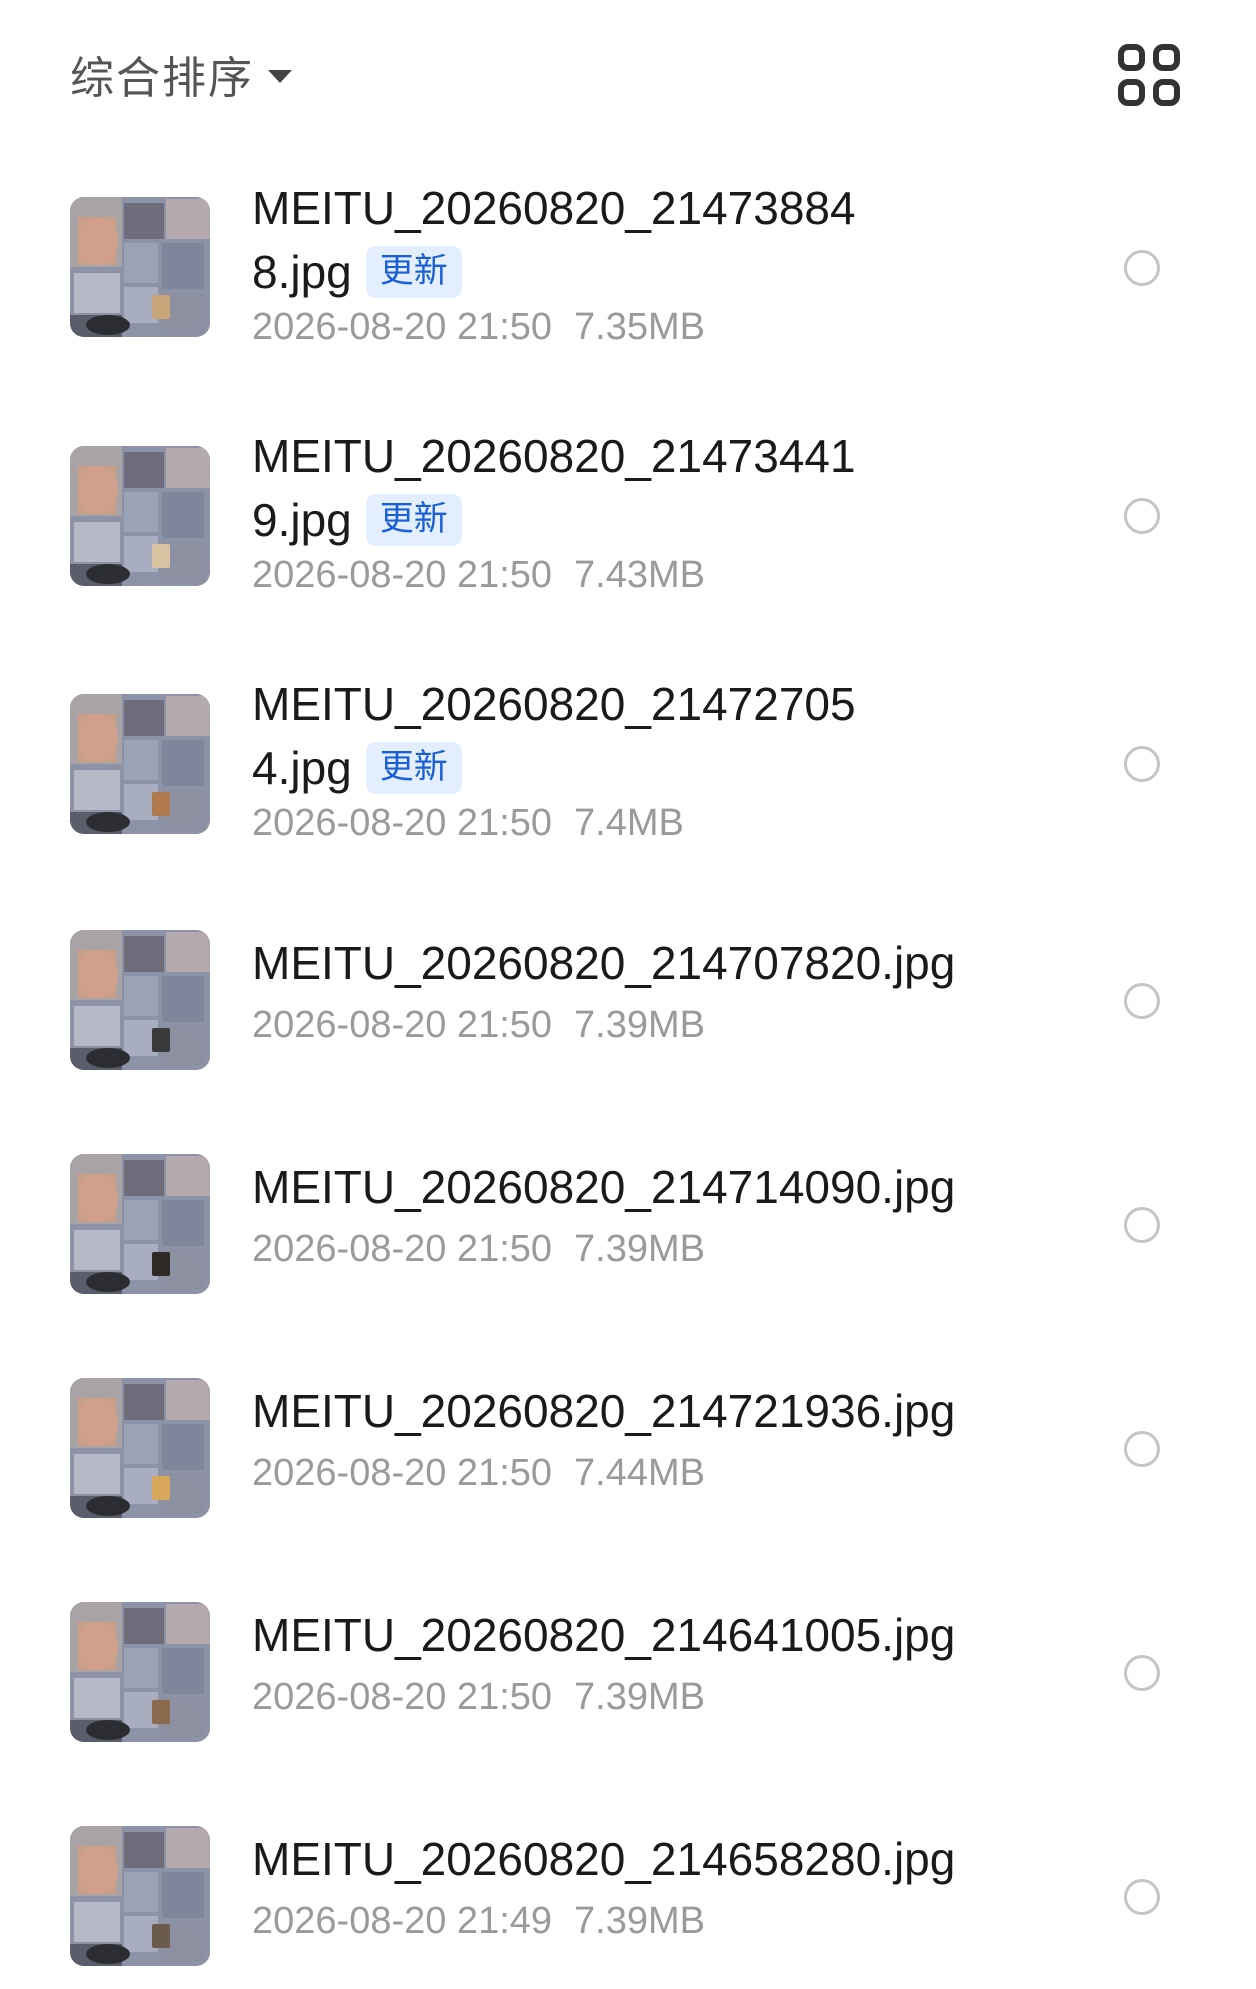 This screenshot has width=1256, height=1989. I want to click on file-meta: 2026-08-20 21:50 7.4MB, so click(468, 823).